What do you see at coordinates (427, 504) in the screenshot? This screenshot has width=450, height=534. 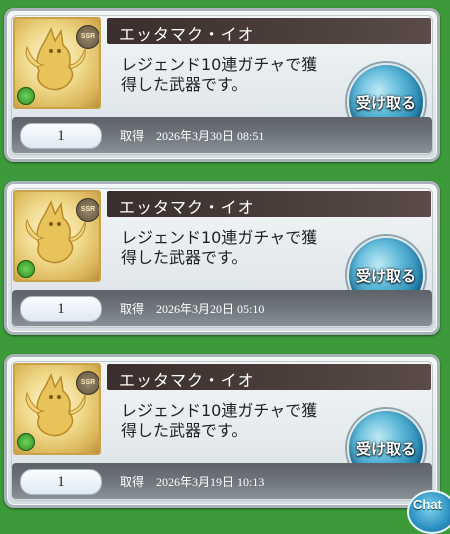 I see `chat-button-label: Chat` at bounding box center [427, 504].